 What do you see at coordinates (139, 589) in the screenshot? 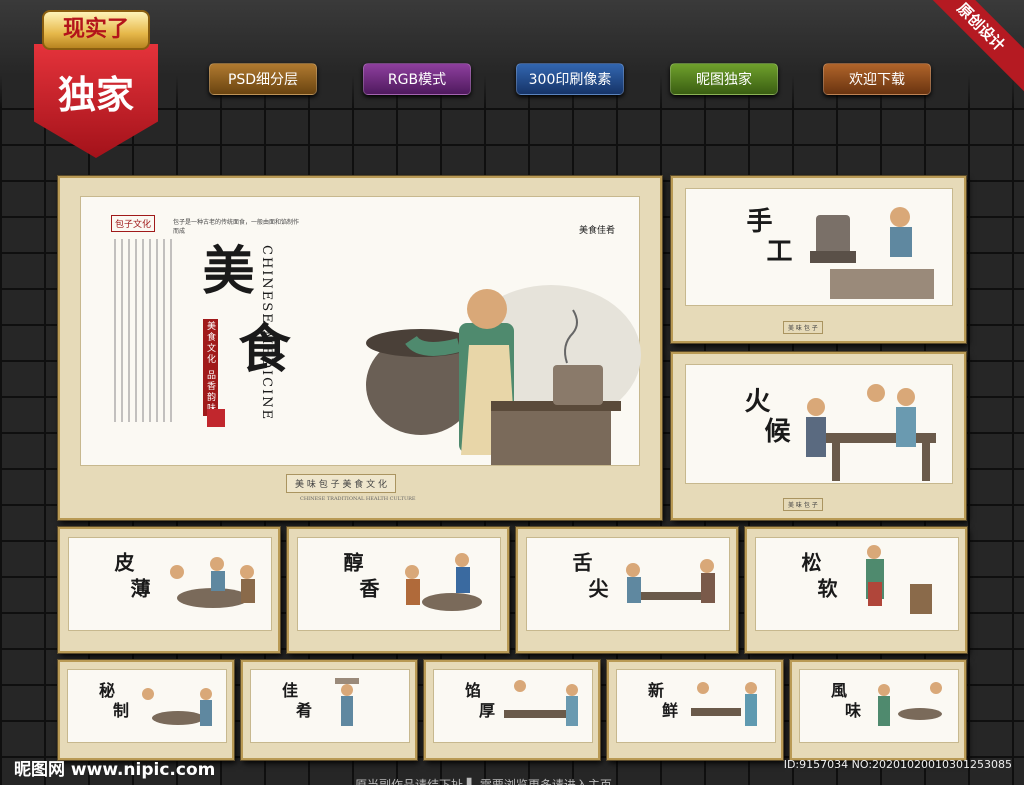
I see `poster-title-2: 薄` at bounding box center [139, 589].